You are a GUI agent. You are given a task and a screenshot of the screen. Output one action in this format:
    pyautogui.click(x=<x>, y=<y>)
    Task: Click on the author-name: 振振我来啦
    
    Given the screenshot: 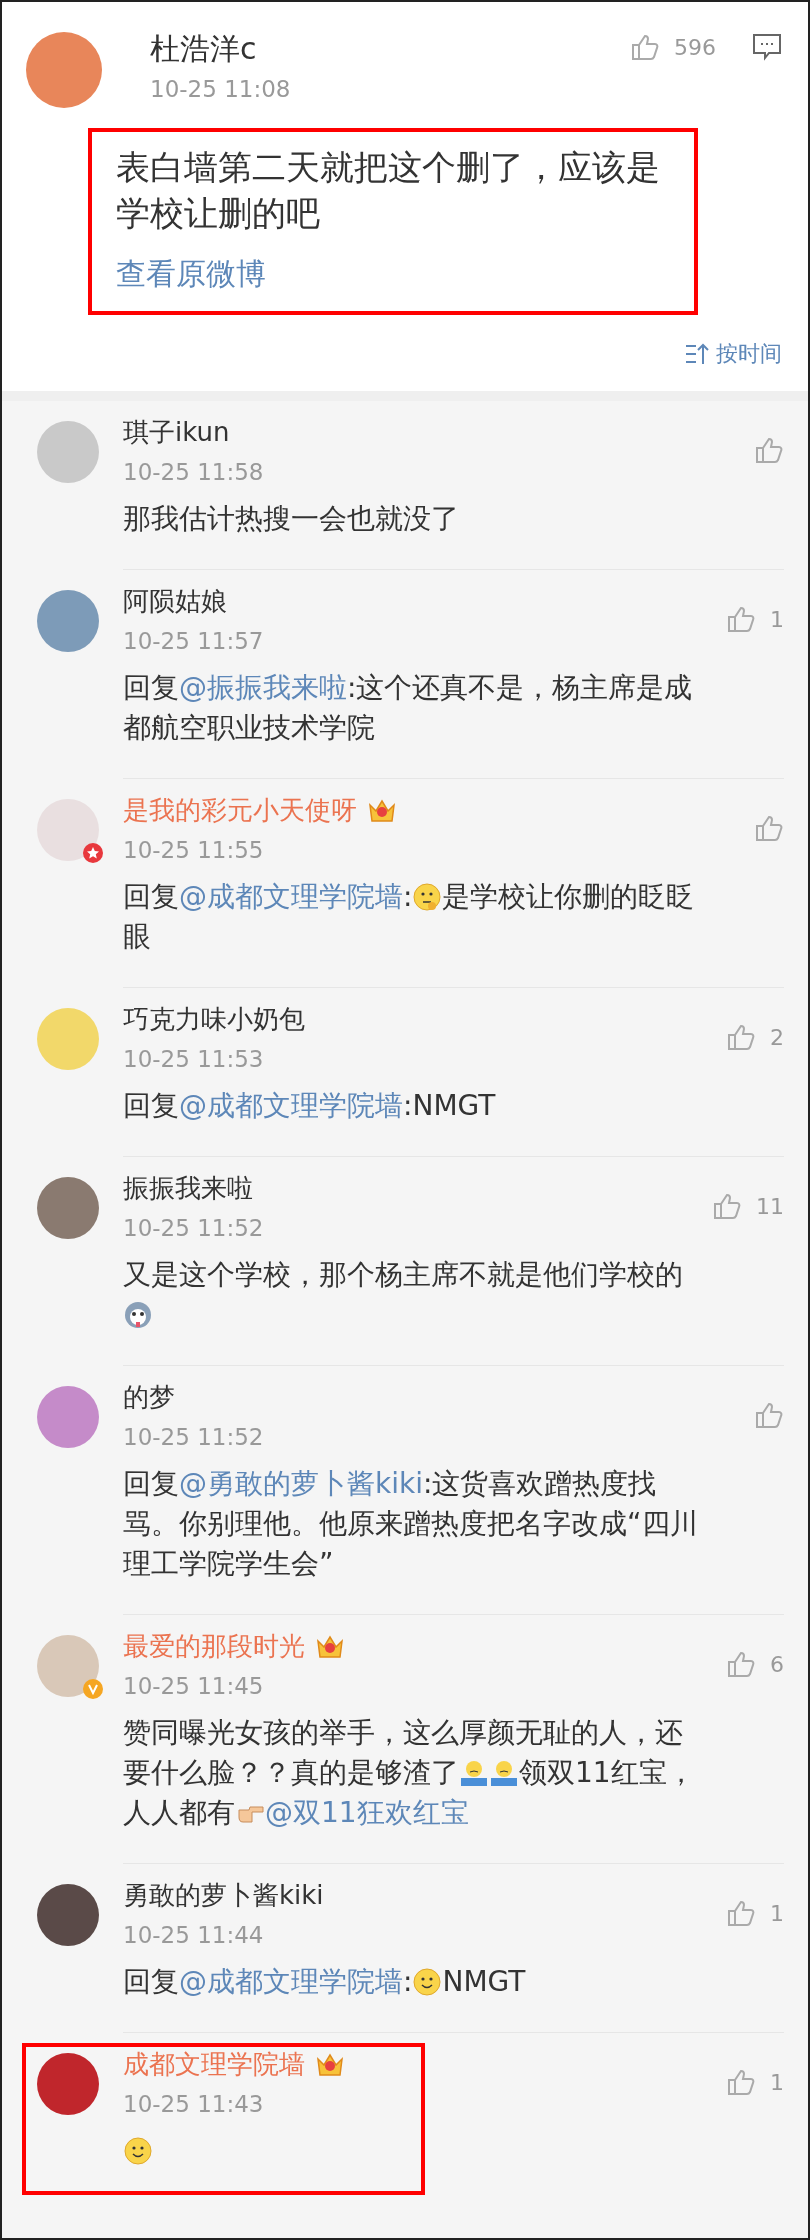 What is the action you would take?
    pyautogui.click(x=188, y=1188)
    